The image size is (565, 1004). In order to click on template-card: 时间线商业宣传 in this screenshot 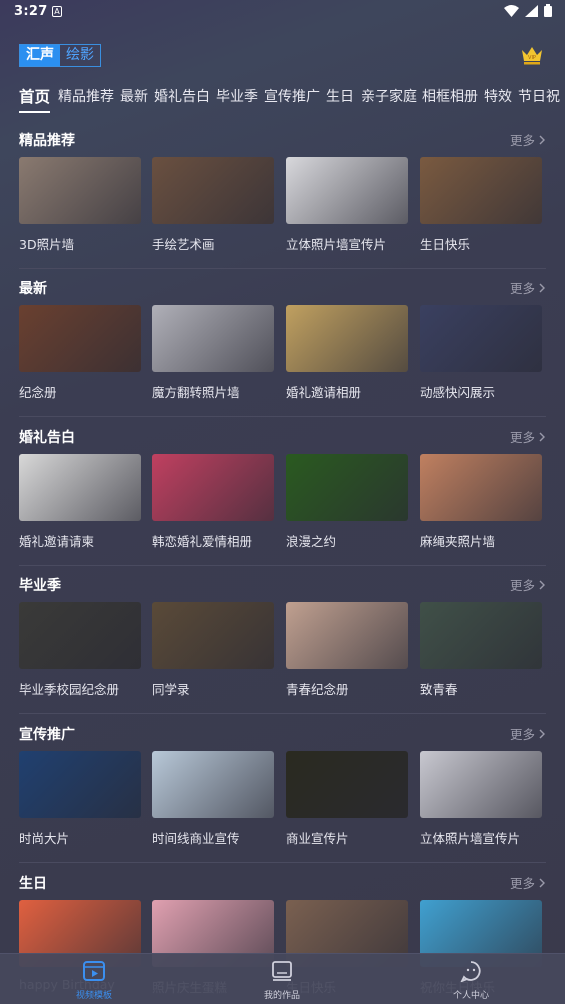, I will do `click(213, 799)`.